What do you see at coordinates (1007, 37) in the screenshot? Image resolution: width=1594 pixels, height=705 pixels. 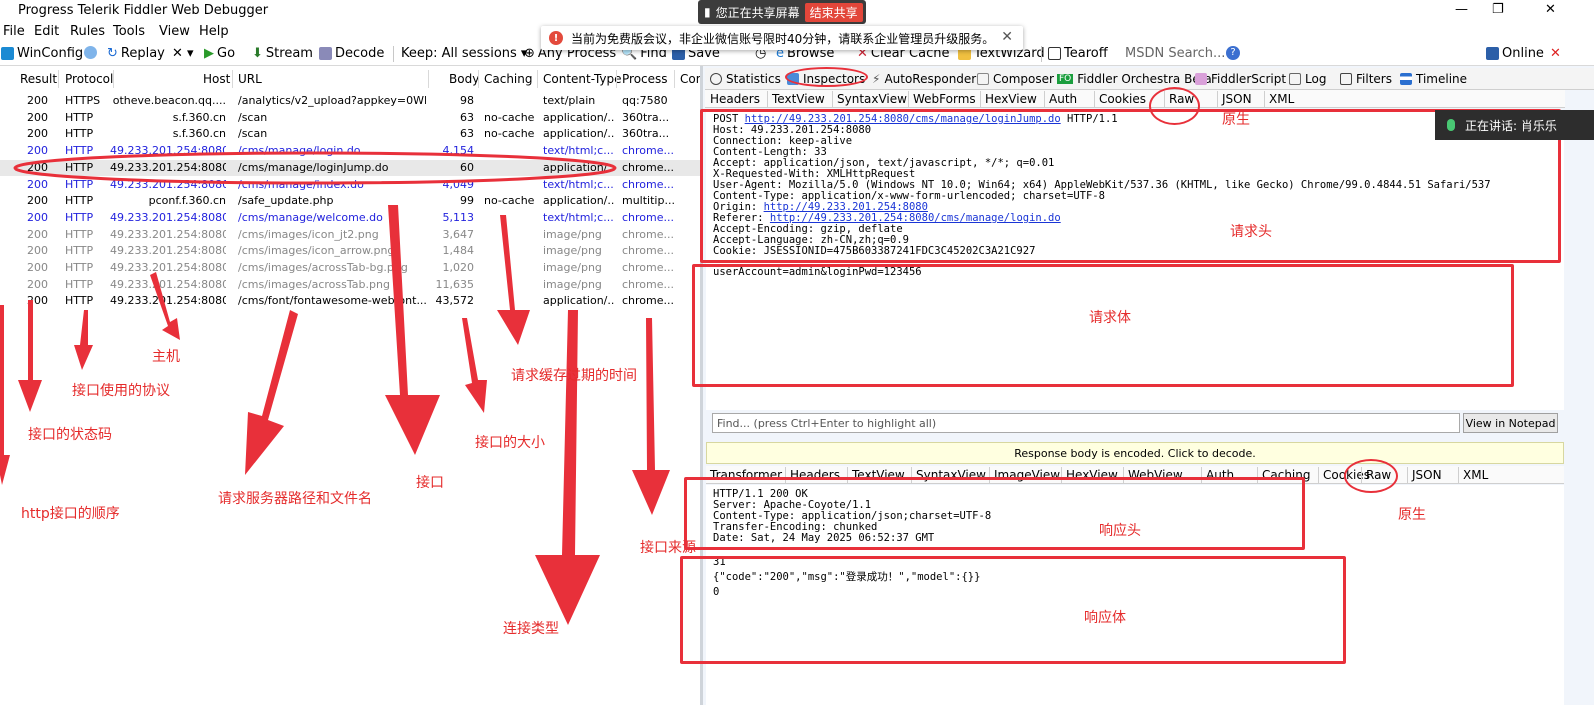 I see `close-icon: ✕` at bounding box center [1007, 37].